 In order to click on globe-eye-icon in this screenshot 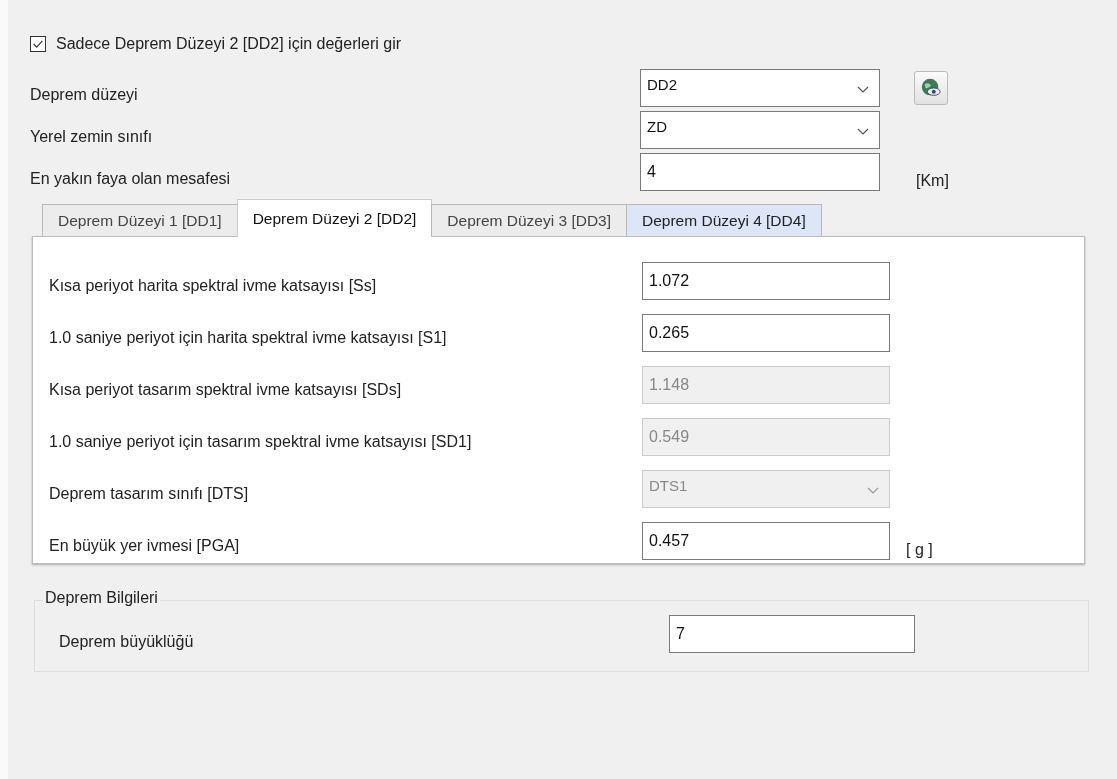, I will do `click(931, 88)`.